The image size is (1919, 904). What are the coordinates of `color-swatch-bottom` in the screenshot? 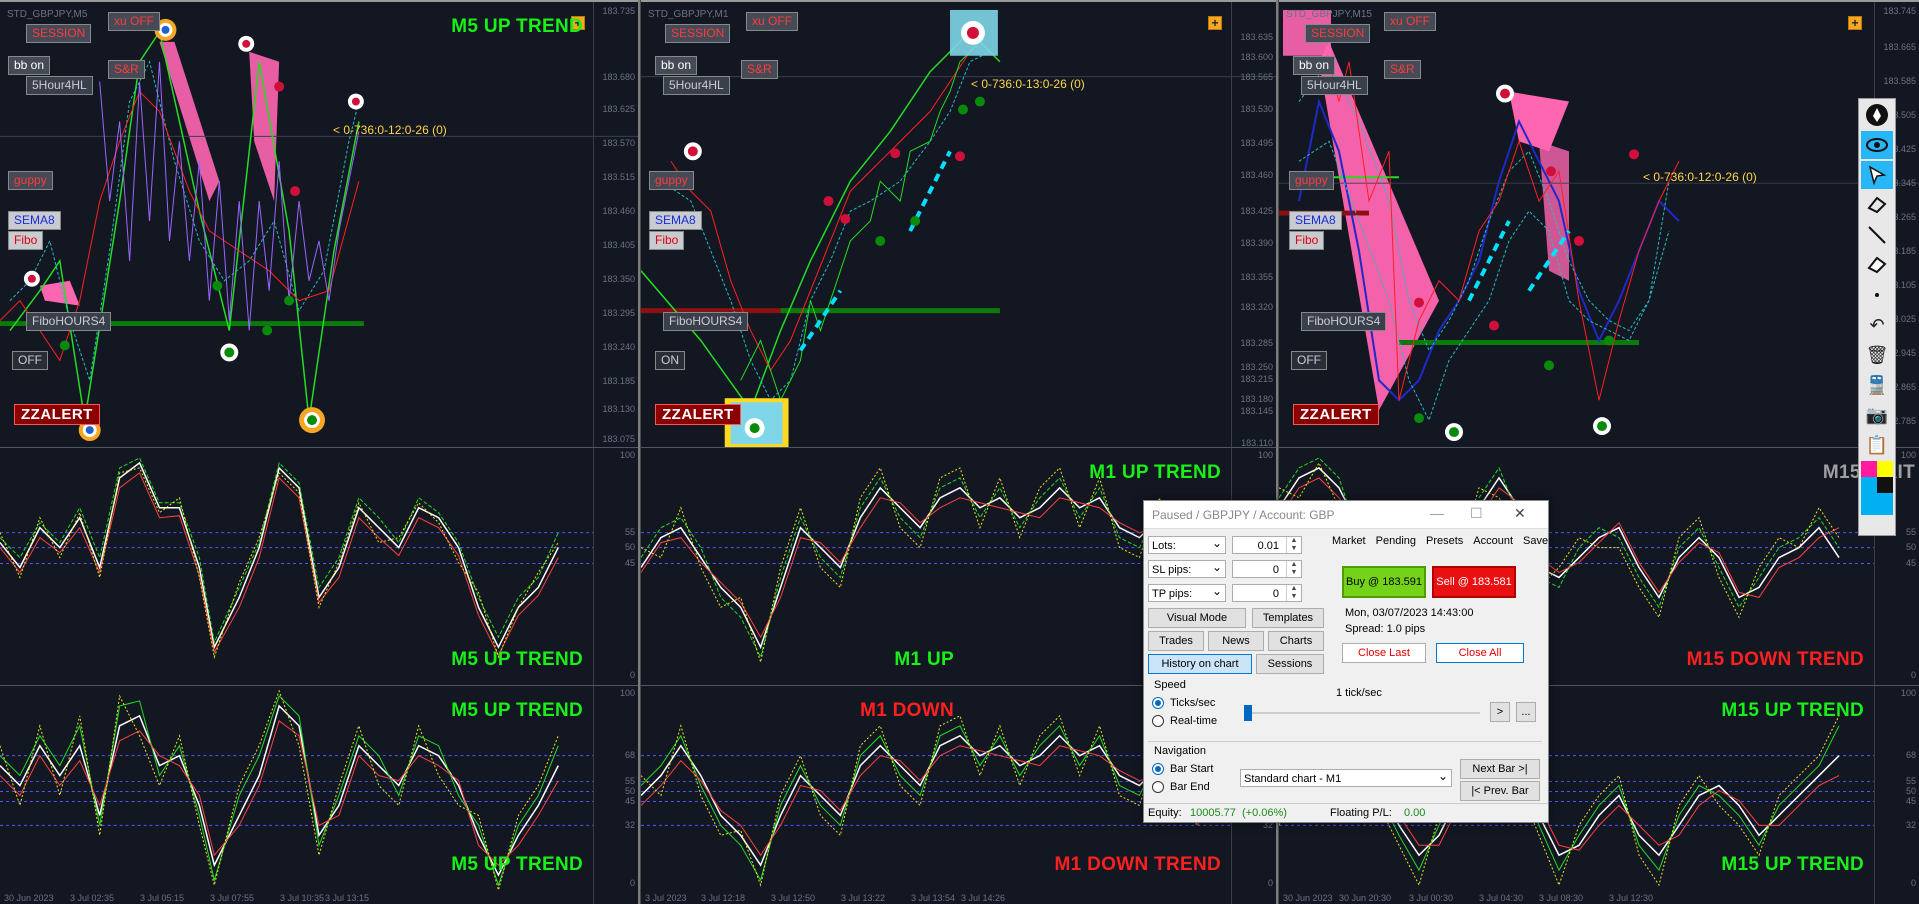 It's located at (1877, 504).